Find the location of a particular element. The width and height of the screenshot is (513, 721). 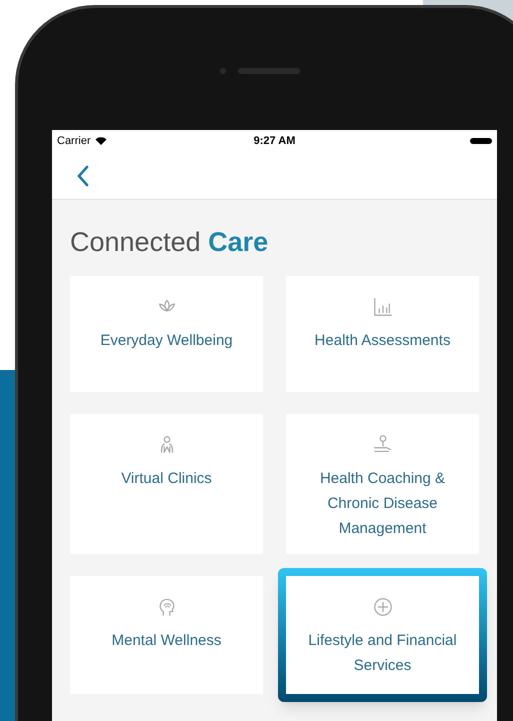

service-tile: Lifestyle and Financial Services is located at coordinates (382, 635).